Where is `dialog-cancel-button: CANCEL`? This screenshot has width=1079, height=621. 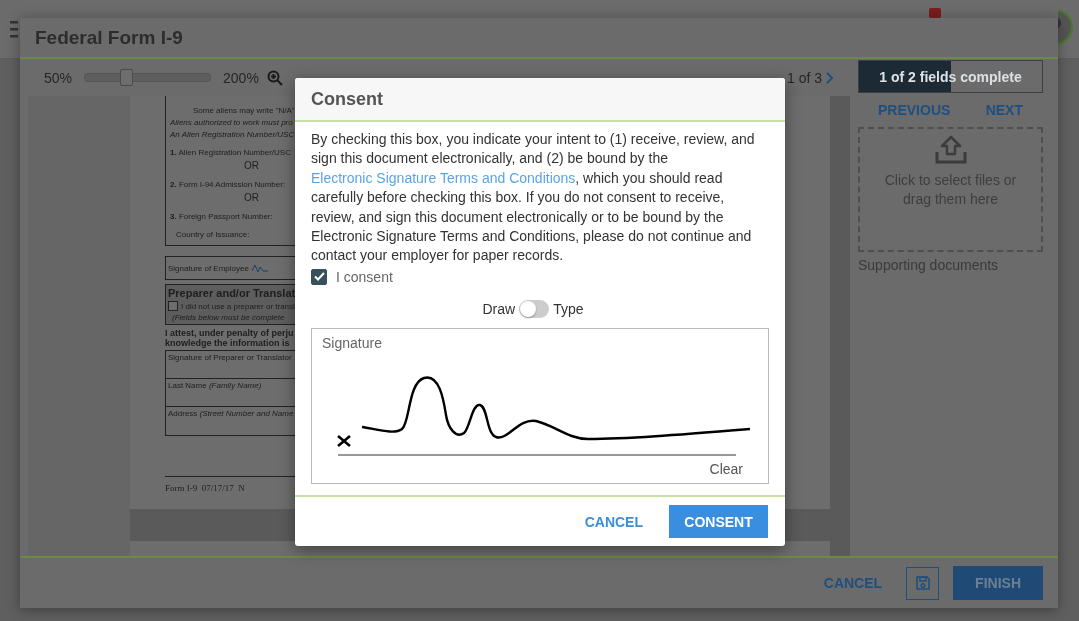
dialog-cancel-button: CANCEL is located at coordinates (613, 521).